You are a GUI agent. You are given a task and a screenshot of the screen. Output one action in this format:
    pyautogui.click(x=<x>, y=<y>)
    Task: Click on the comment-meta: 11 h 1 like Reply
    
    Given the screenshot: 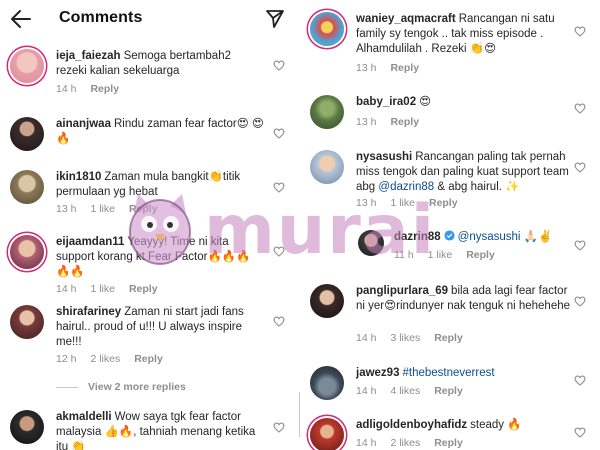 What is the action you would take?
    pyautogui.click(x=451, y=255)
    